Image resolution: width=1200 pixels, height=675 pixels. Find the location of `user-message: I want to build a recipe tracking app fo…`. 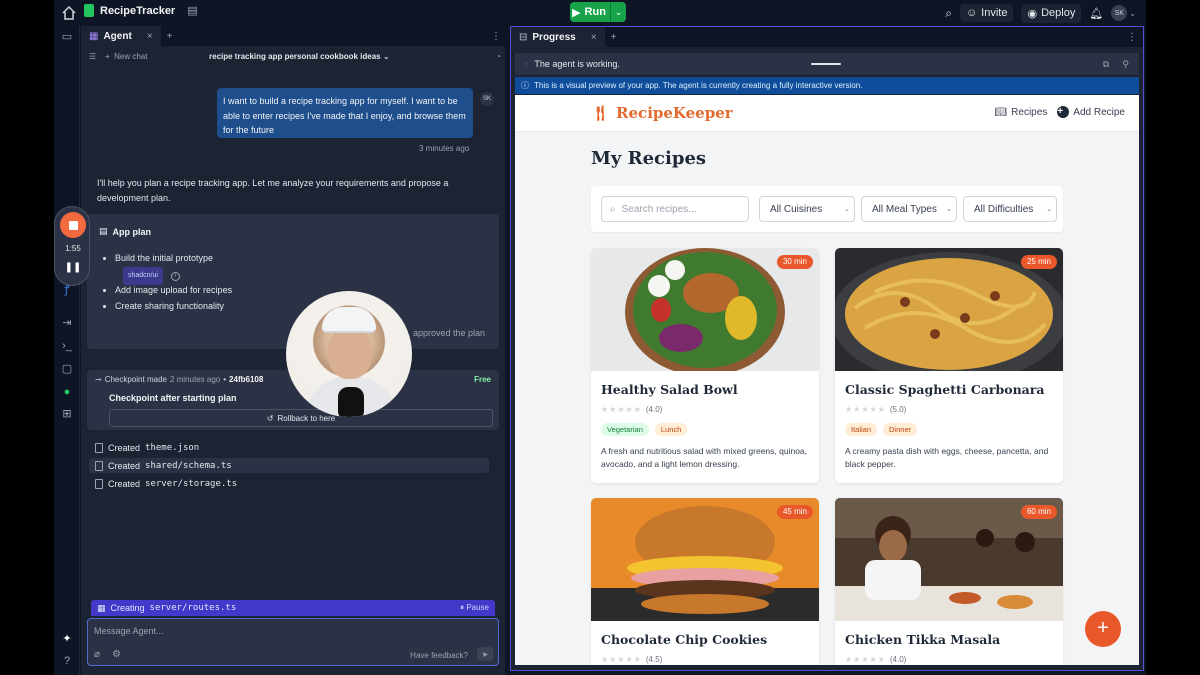

user-message: I want to build a recipe tracking app fo… is located at coordinates (345, 113).